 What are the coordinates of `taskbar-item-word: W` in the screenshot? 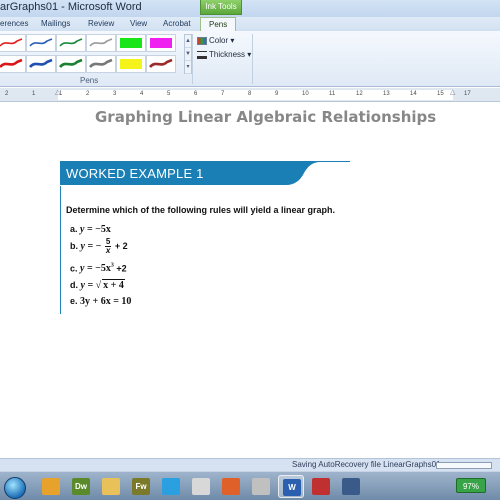 It's located at (291, 486).